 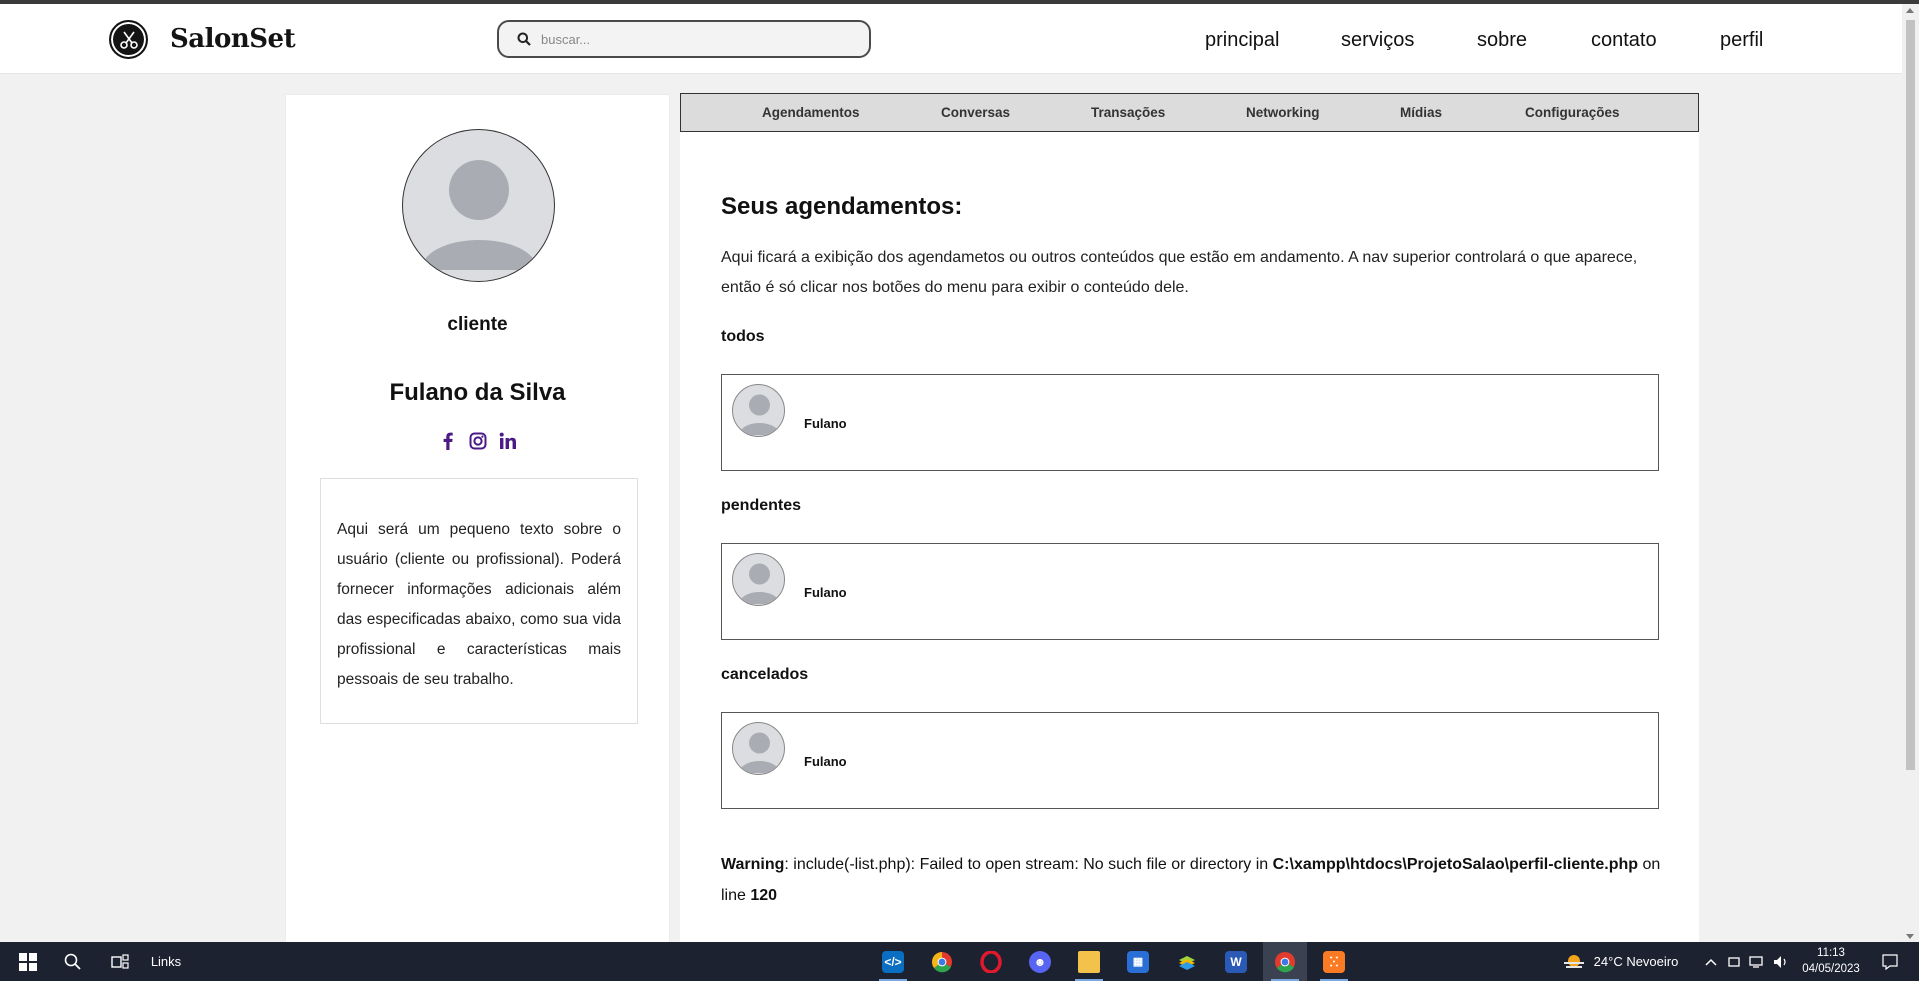 What do you see at coordinates (1573, 961) in the screenshot?
I see `fog-weather-icon` at bounding box center [1573, 961].